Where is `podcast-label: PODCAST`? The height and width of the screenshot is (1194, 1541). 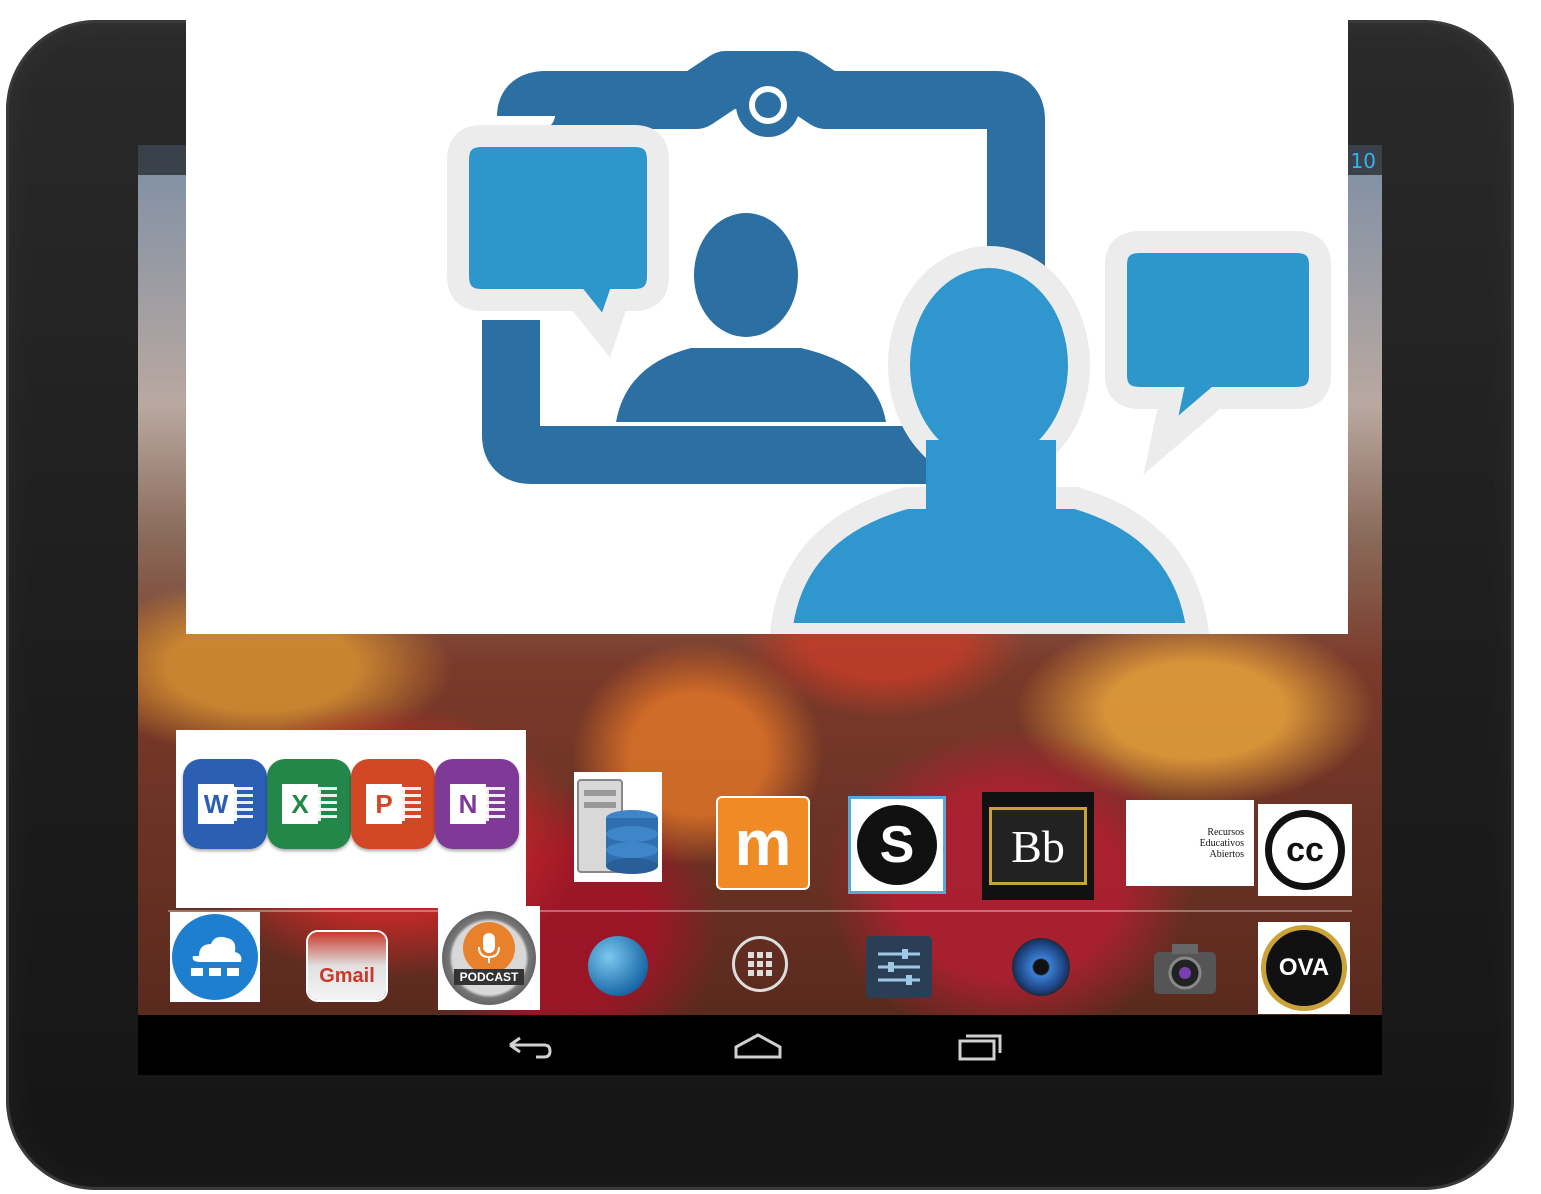 podcast-label: PODCAST is located at coordinates (489, 977).